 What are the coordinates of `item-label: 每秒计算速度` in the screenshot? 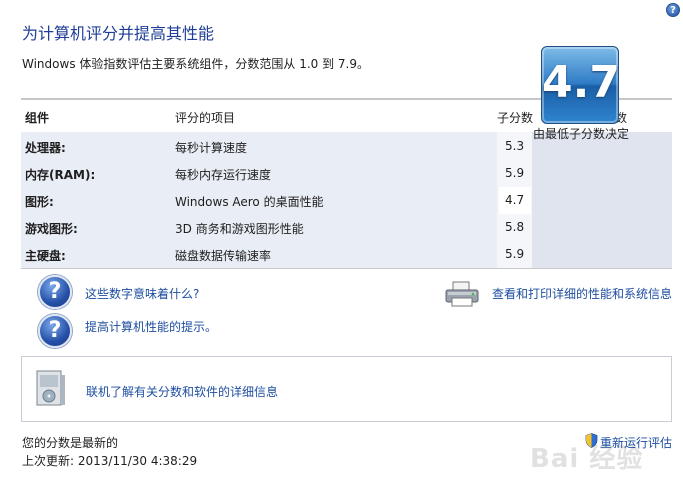 It's located at (211, 148).